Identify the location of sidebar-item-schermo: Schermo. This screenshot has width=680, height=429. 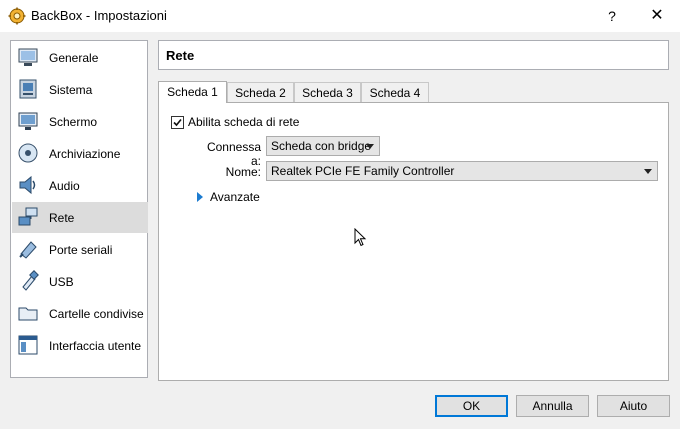
(80, 121).